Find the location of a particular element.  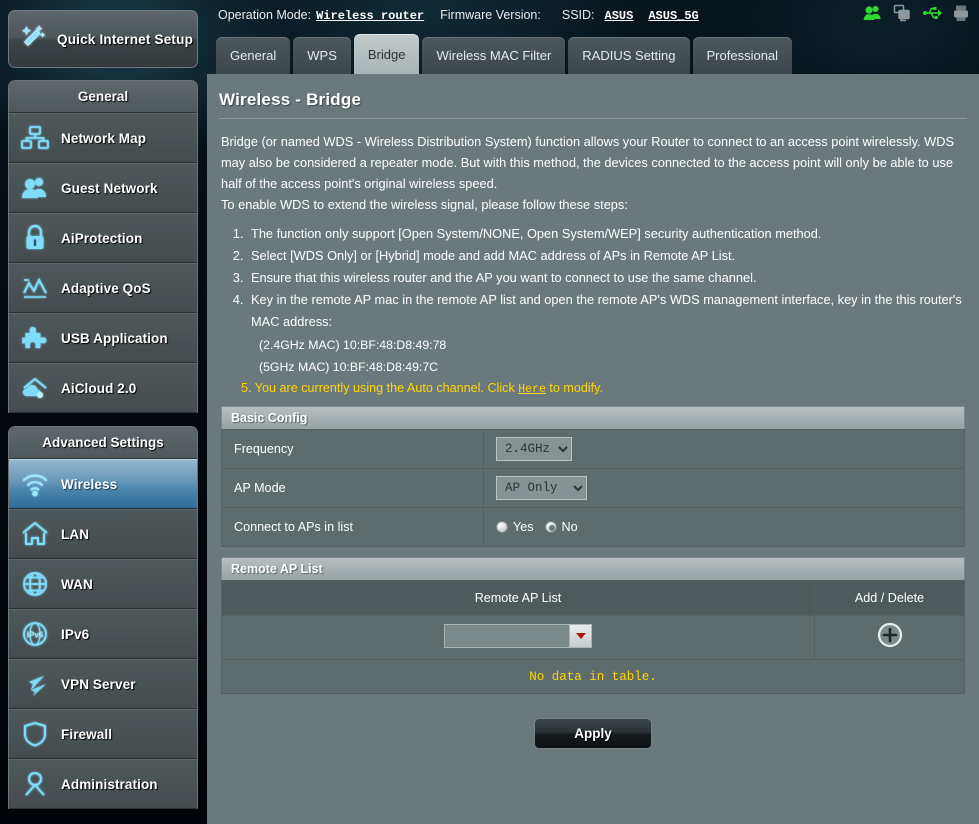

sidebar-item-aicloud: AiCloud 2.0 is located at coordinates (103, 388).